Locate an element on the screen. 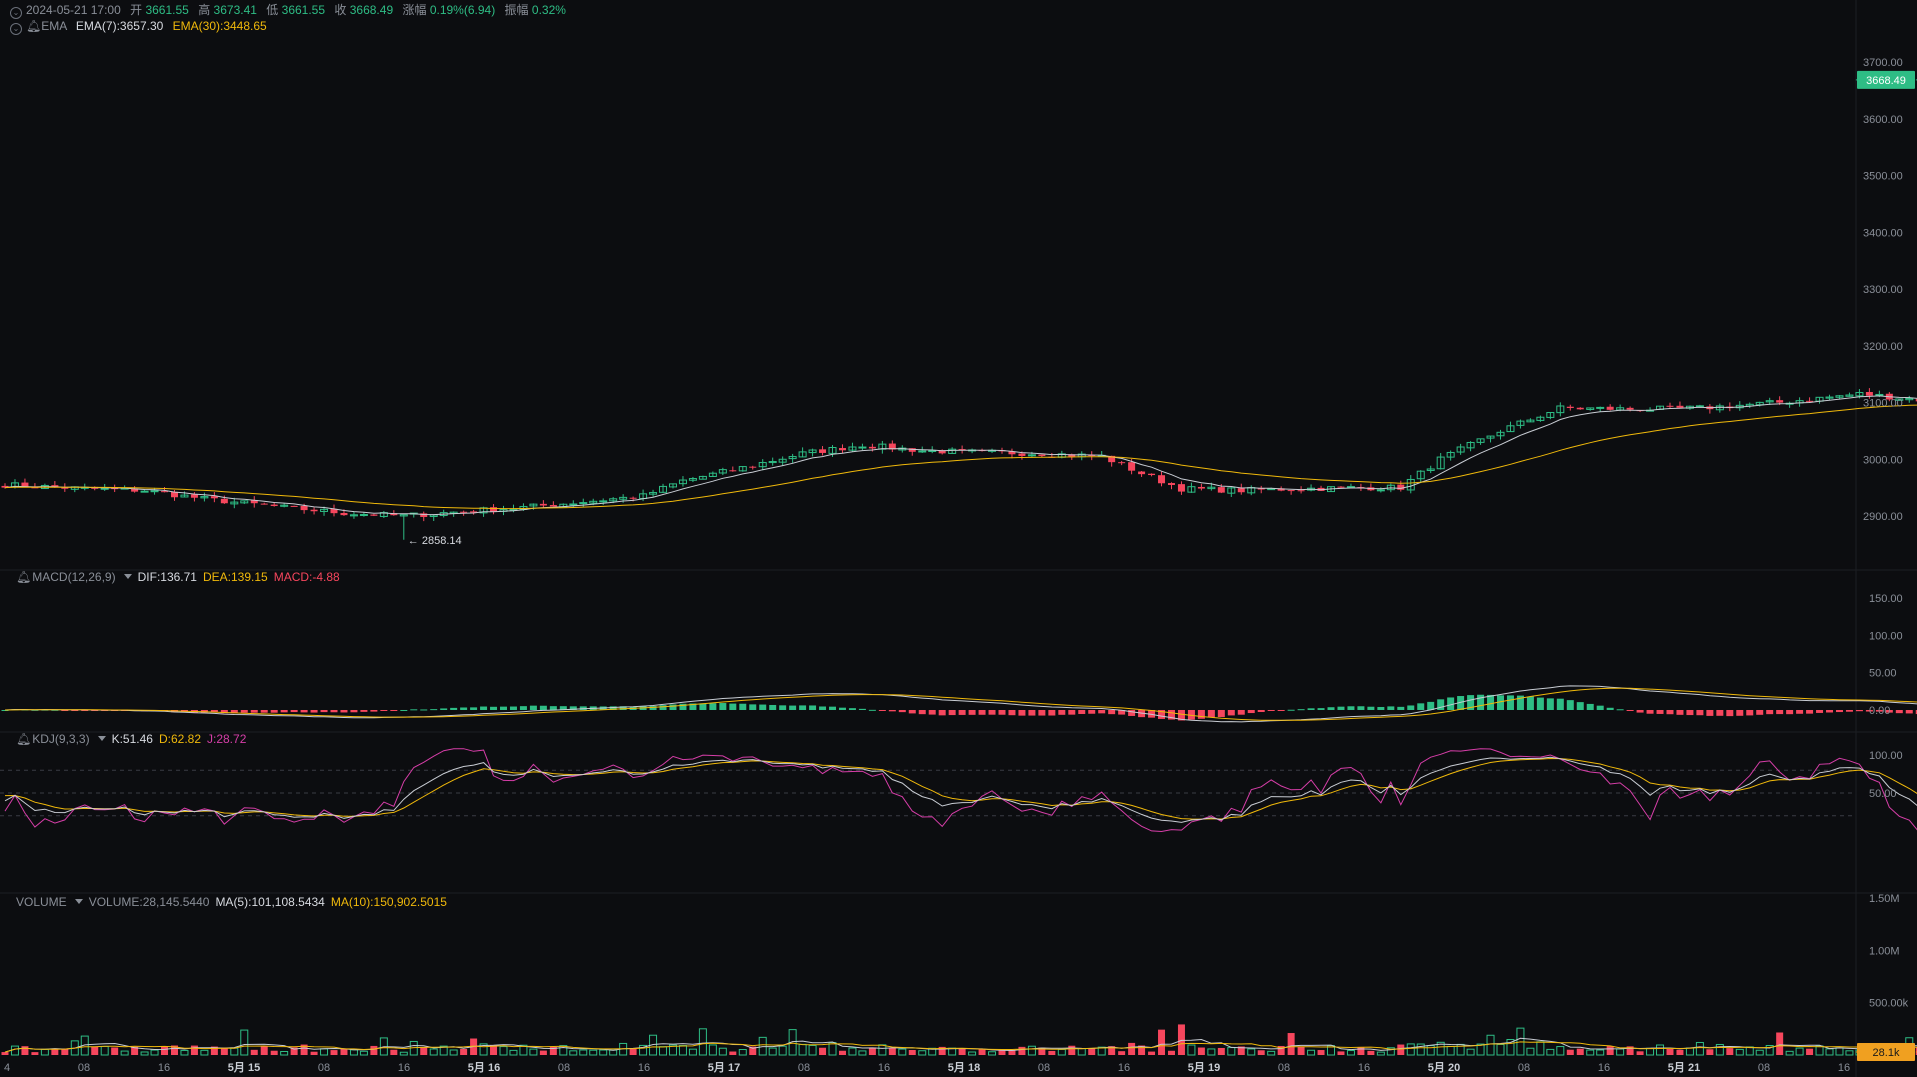 The height and width of the screenshot is (1077, 1917). volume-ma10-line is located at coordinates (960, 1047).